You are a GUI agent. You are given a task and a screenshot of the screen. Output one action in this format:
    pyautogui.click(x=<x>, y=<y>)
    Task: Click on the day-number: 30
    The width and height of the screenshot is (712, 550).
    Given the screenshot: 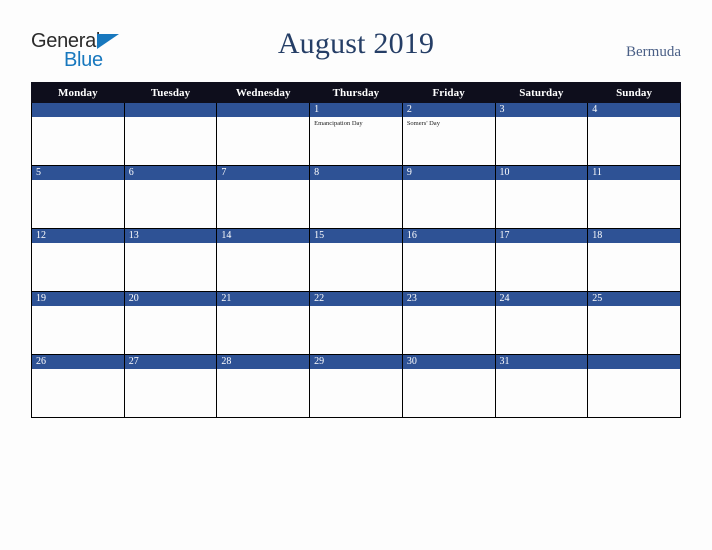 What is the action you would take?
    pyautogui.click(x=448, y=362)
    